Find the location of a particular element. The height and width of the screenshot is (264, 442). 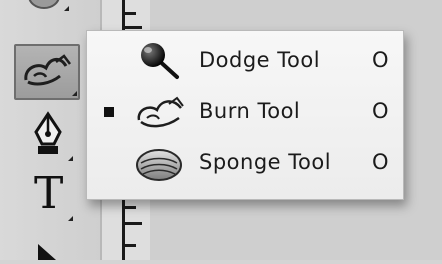

menu-item-sponge-tool: Sponge Tool O is located at coordinates (245, 163).